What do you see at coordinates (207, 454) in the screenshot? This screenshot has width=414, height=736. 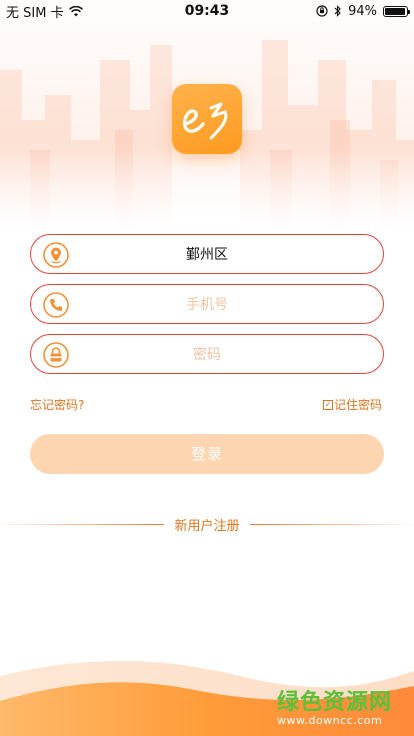 I see `login-button: 登录` at bounding box center [207, 454].